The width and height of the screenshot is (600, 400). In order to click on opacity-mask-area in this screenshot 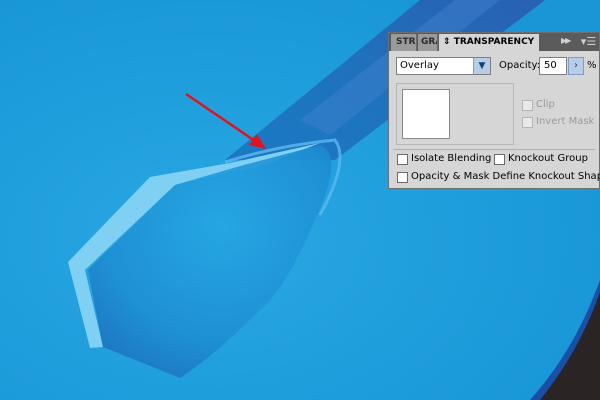, I will do `click(455, 114)`.